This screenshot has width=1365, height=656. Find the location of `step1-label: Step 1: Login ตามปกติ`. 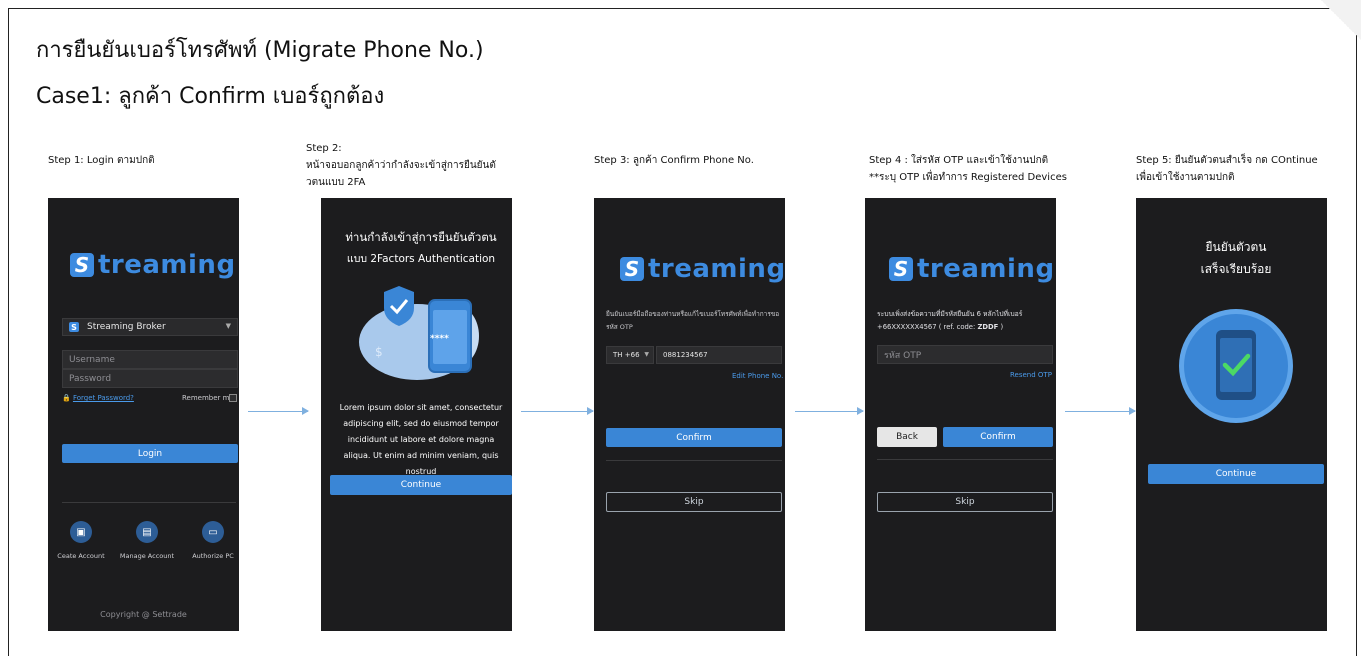

step1-label: Step 1: Login ตามปกติ is located at coordinates (101, 160).